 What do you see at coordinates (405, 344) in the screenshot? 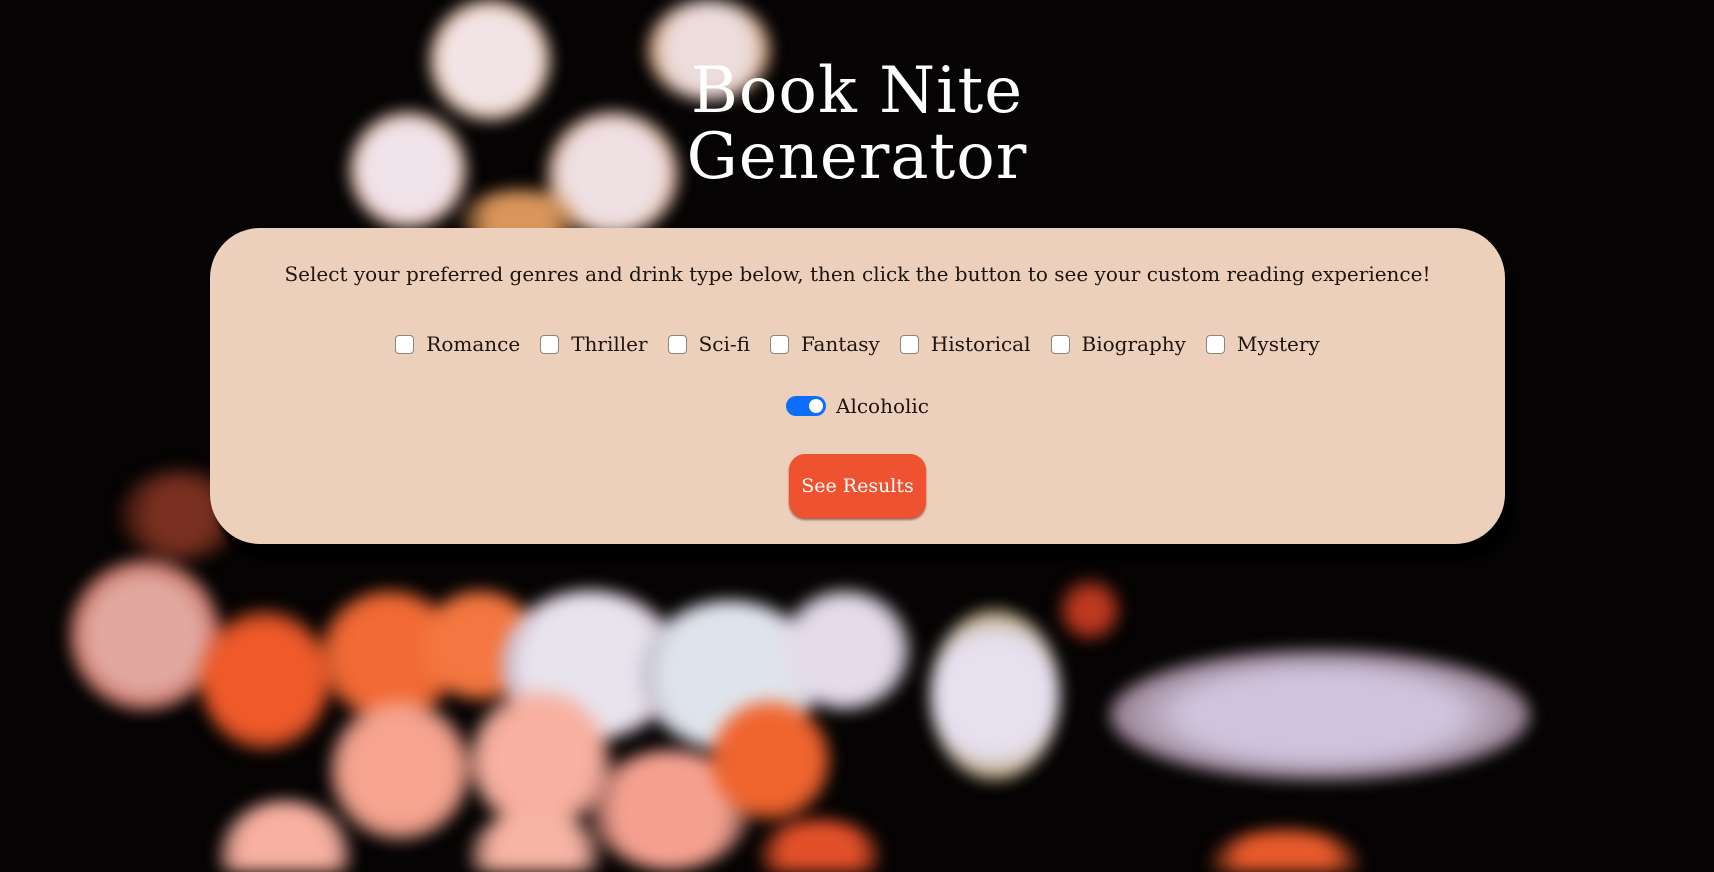
I see `genre-checkbox-romance` at bounding box center [405, 344].